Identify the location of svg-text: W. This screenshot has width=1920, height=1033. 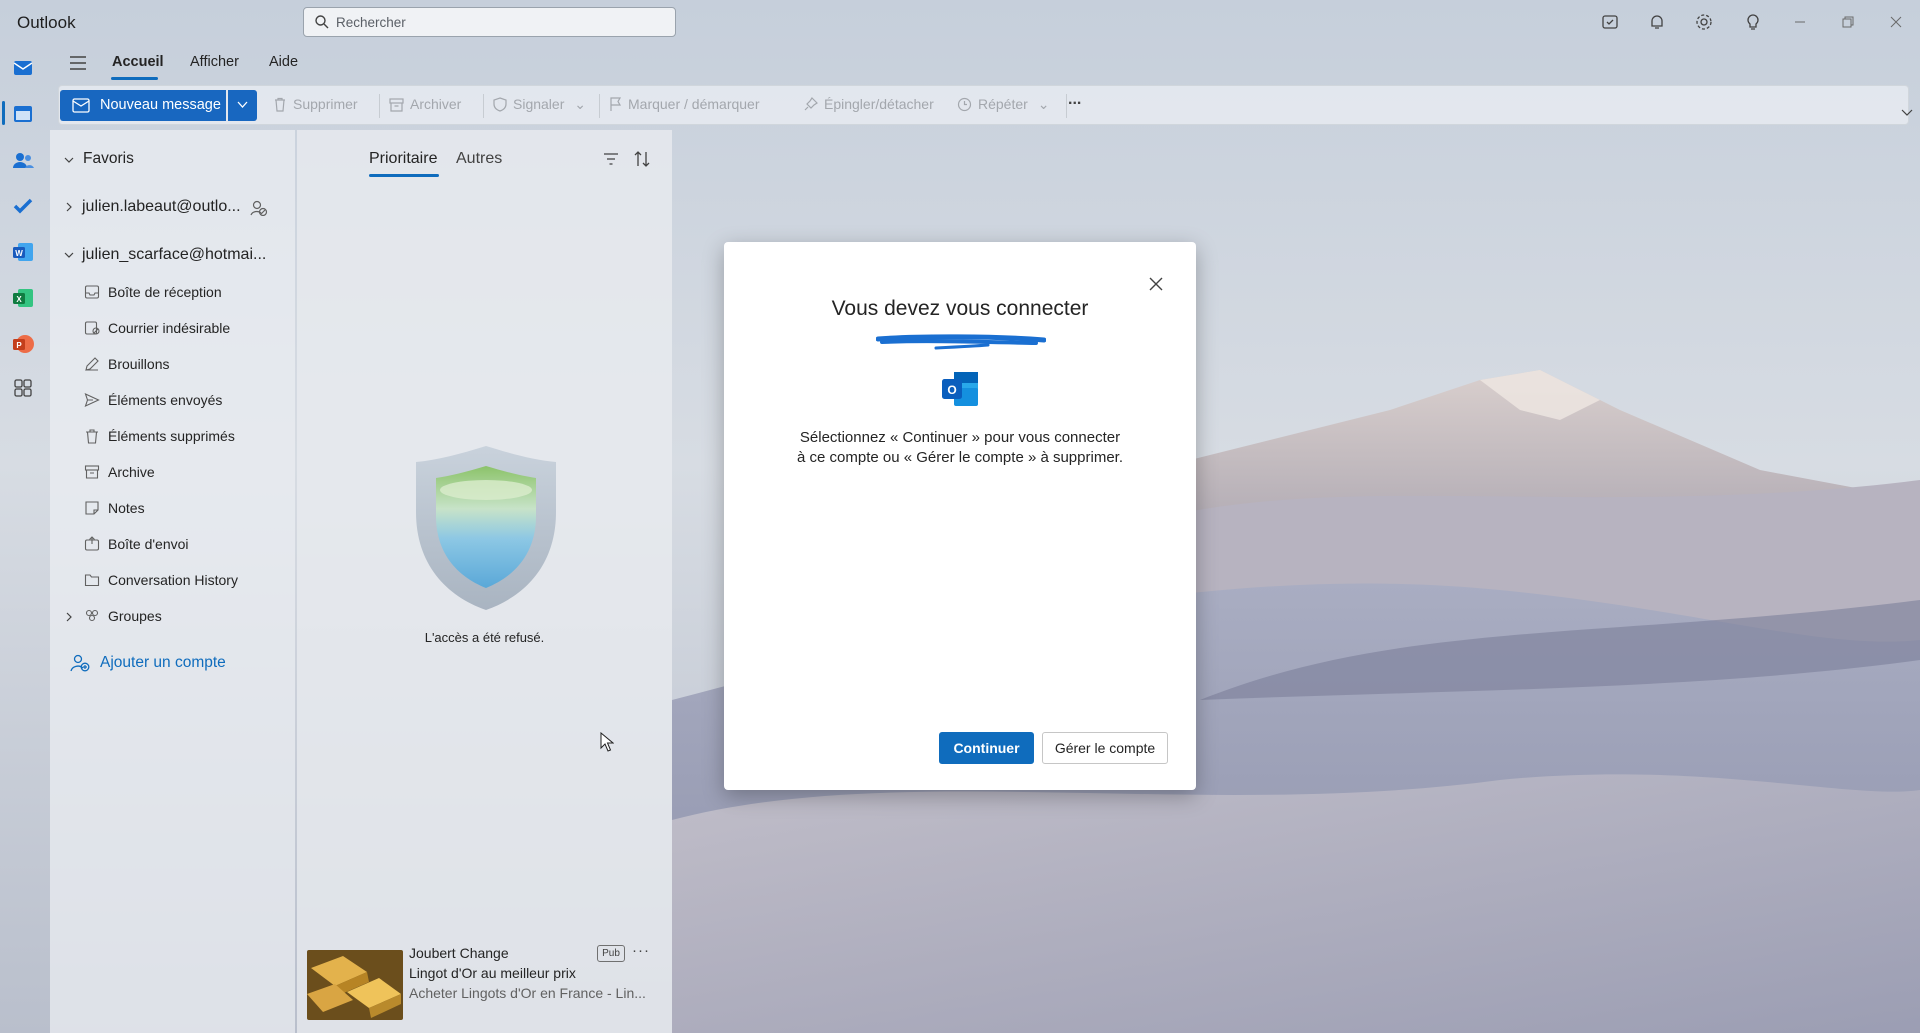
(19, 253).